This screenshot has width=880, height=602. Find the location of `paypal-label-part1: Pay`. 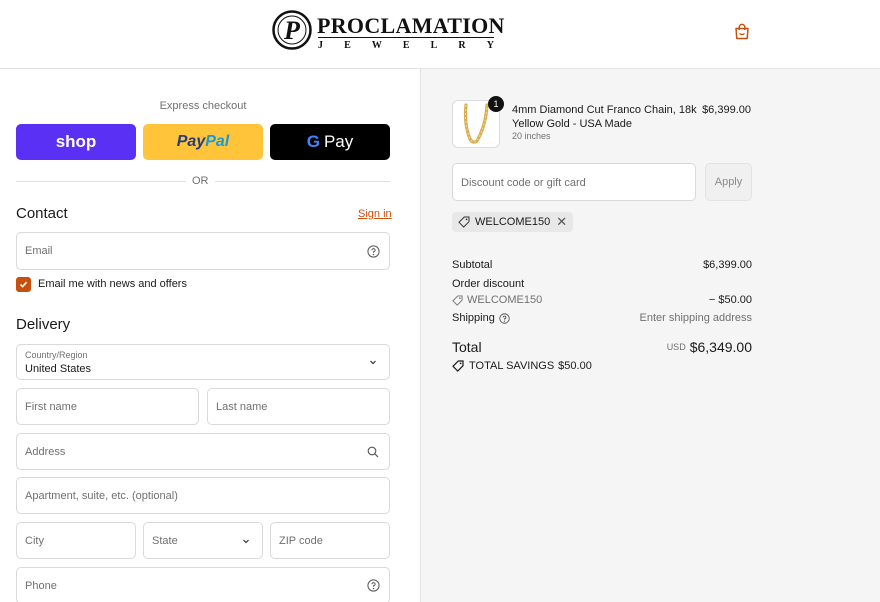

paypal-label-part1: Pay is located at coordinates (191, 141).